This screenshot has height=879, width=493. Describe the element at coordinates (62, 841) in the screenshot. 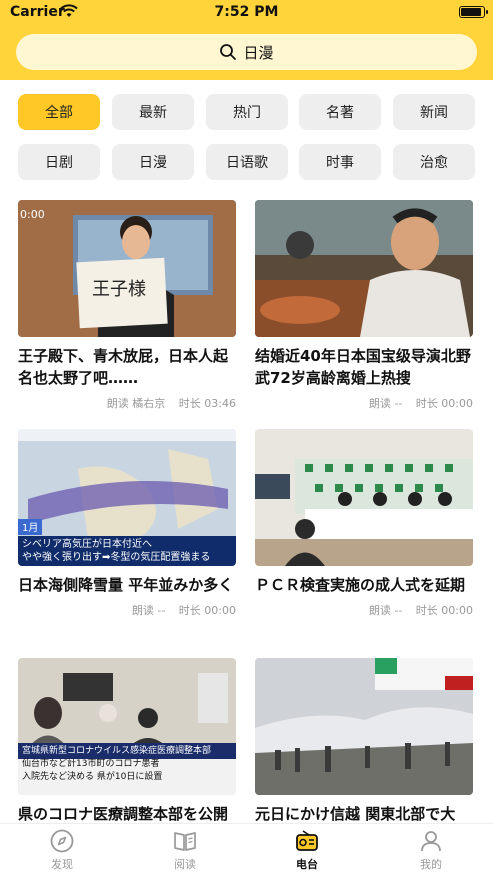

I see `compass-icon` at that location.